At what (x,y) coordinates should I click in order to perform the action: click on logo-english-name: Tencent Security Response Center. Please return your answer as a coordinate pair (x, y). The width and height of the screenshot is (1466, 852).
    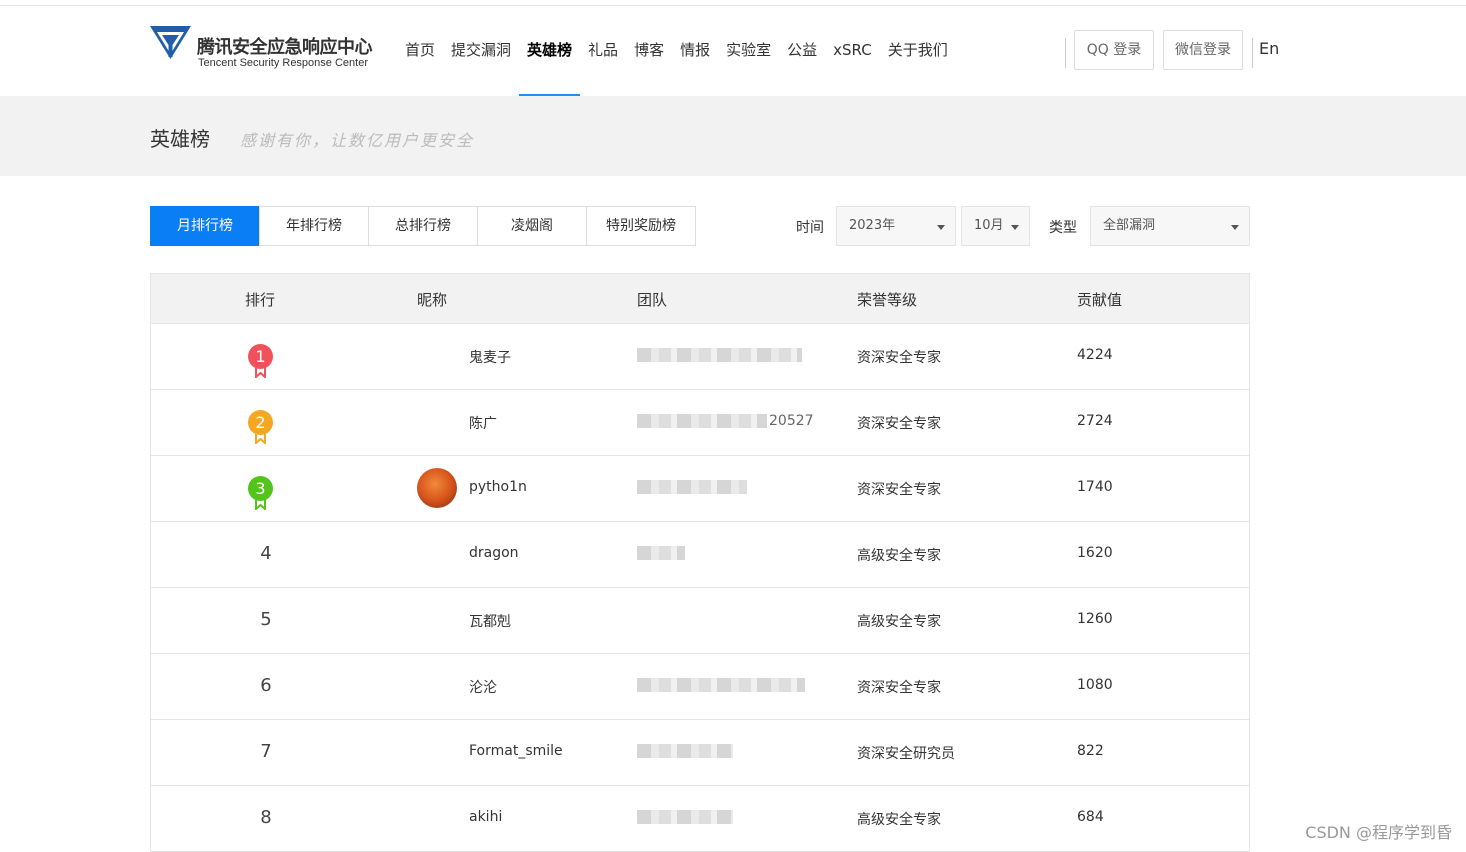
    Looking at the image, I should click on (283, 63).